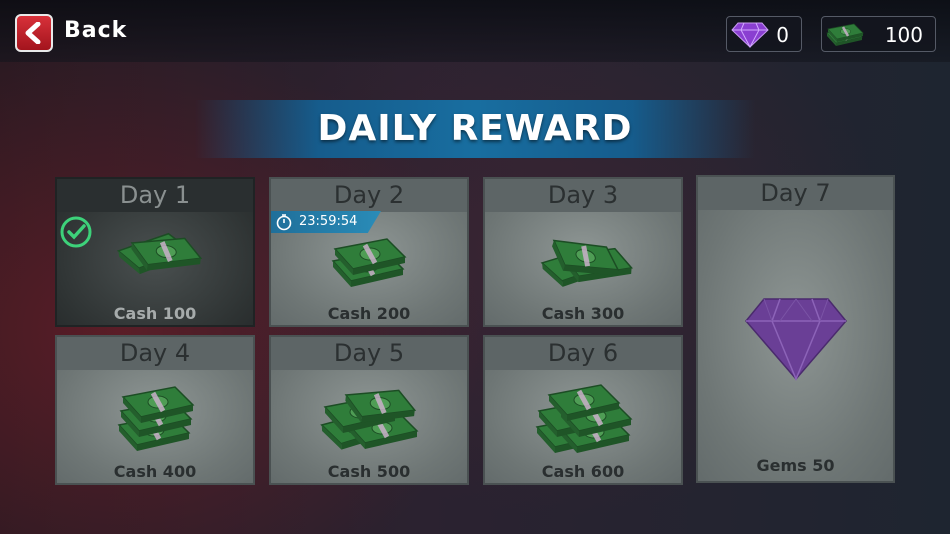 Image resolution: width=950 pixels, height=534 pixels. What do you see at coordinates (155, 195) in the screenshot?
I see `reward-day-label: Day 1` at bounding box center [155, 195].